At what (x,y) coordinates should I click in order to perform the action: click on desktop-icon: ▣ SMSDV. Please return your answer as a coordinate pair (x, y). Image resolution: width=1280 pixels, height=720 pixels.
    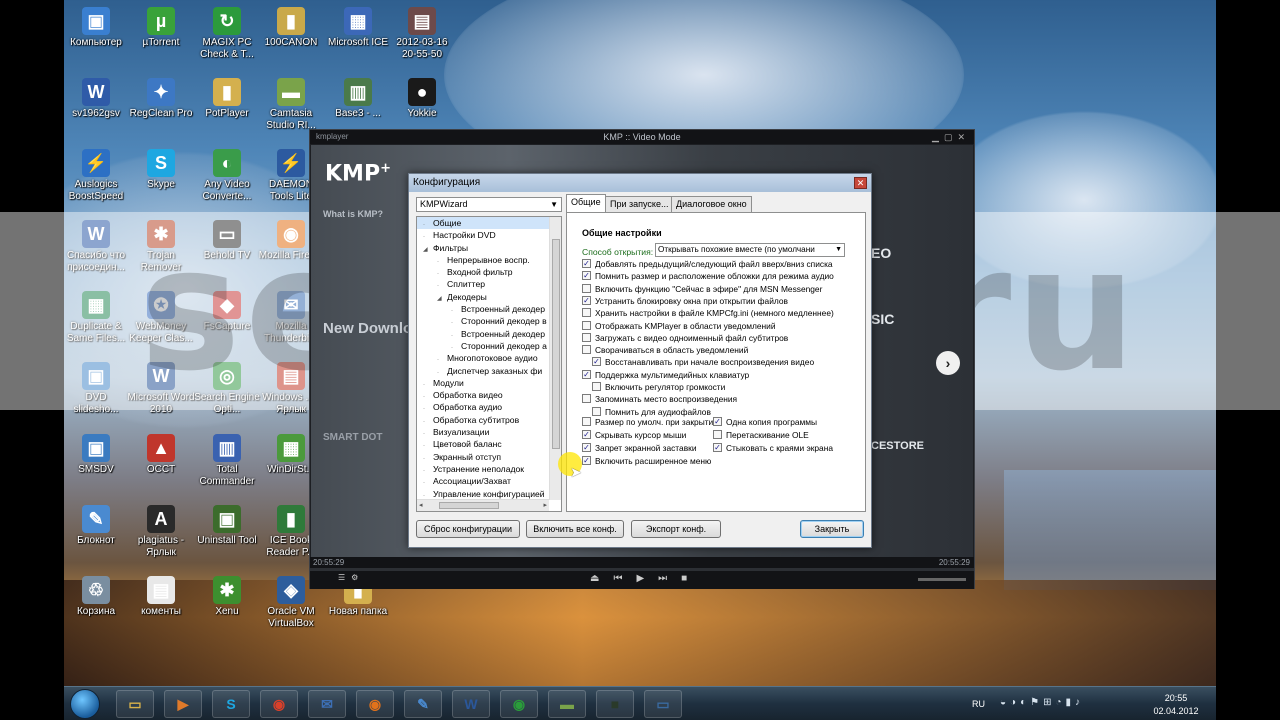
    Looking at the image, I should click on (96, 453).